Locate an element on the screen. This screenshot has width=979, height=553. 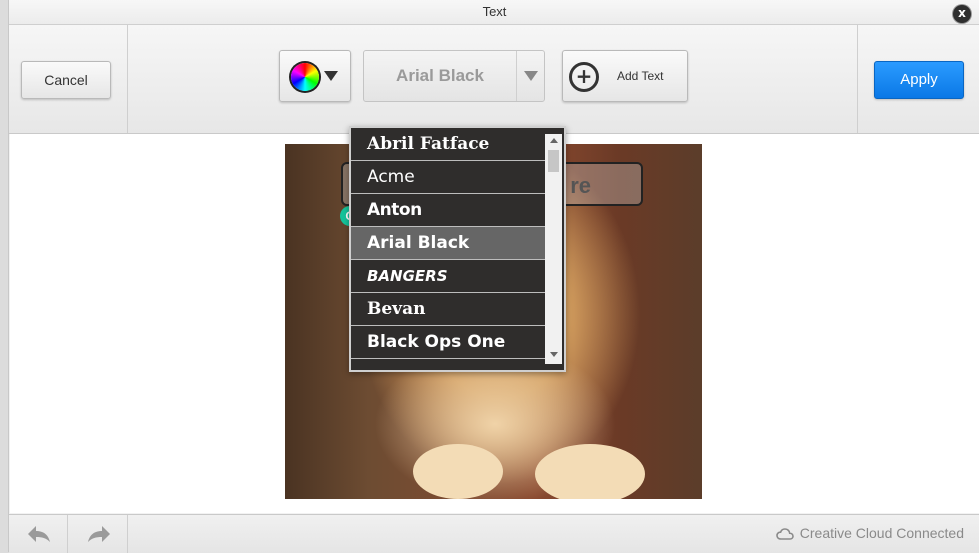
add-text-button: + Add Text is located at coordinates (625, 76).